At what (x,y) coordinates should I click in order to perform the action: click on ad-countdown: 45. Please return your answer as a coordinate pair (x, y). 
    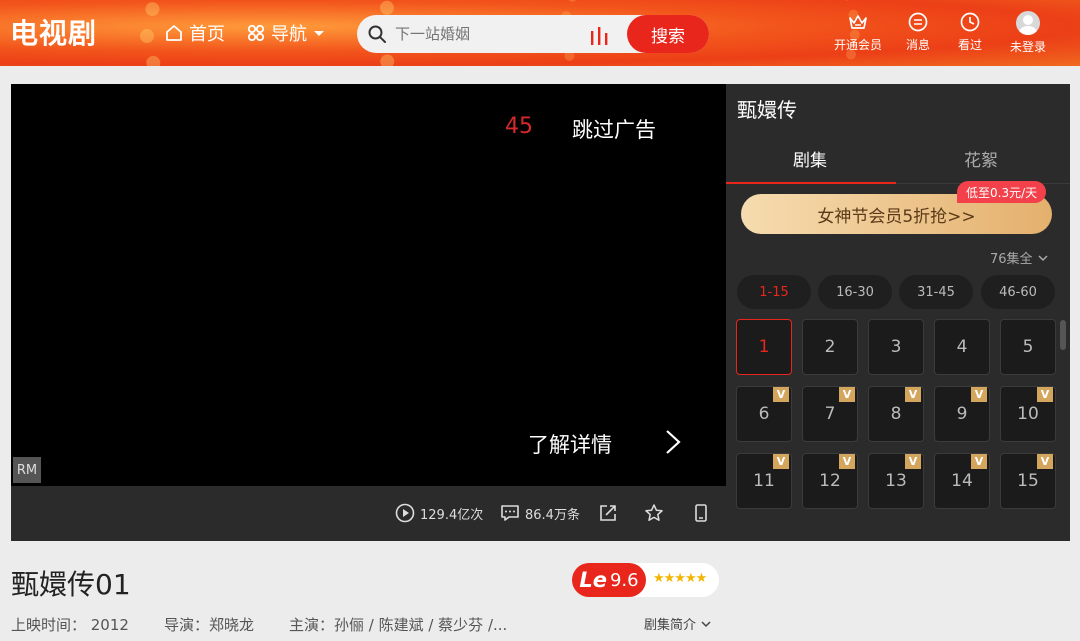
    Looking at the image, I should click on (519, 126).